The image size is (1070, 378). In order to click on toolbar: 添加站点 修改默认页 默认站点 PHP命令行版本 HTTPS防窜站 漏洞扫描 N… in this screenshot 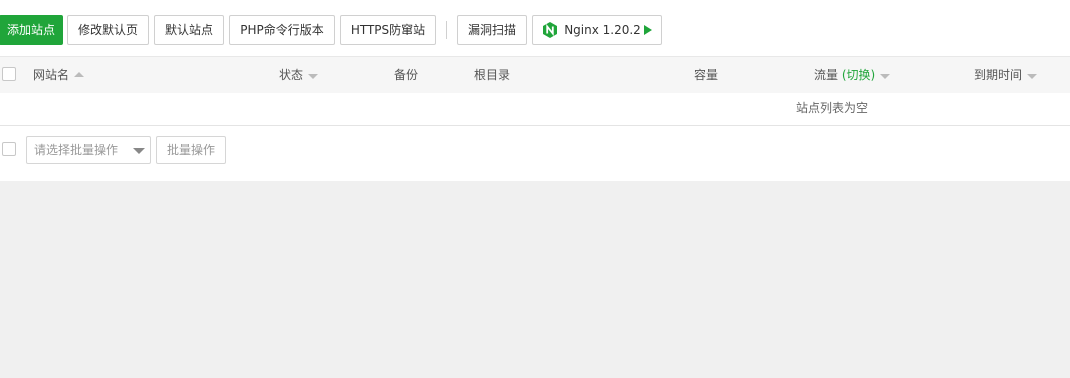, I will do `click(535, 30)`.